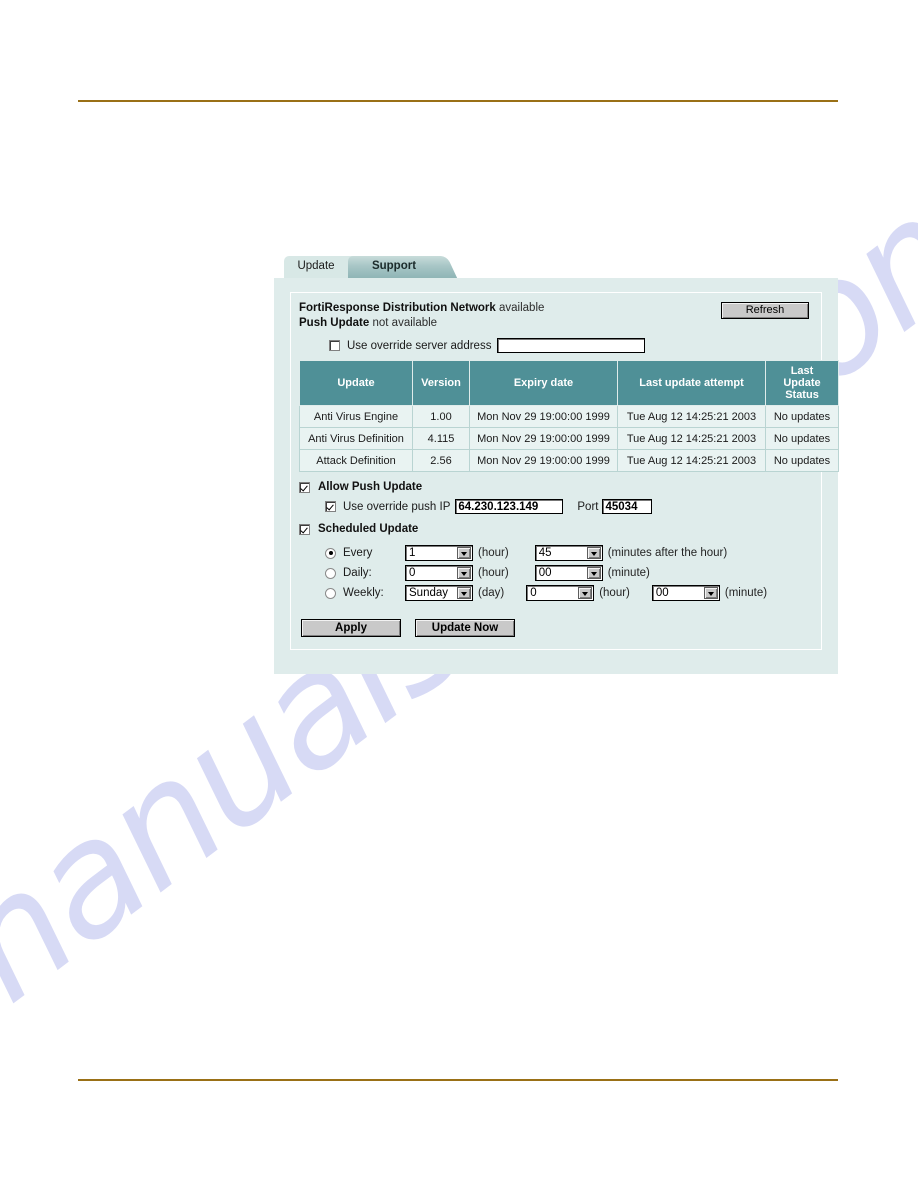 This screenshot has height=1188, width=918. I want to click on col-header-status-line-3: Status, so click(802, 395).